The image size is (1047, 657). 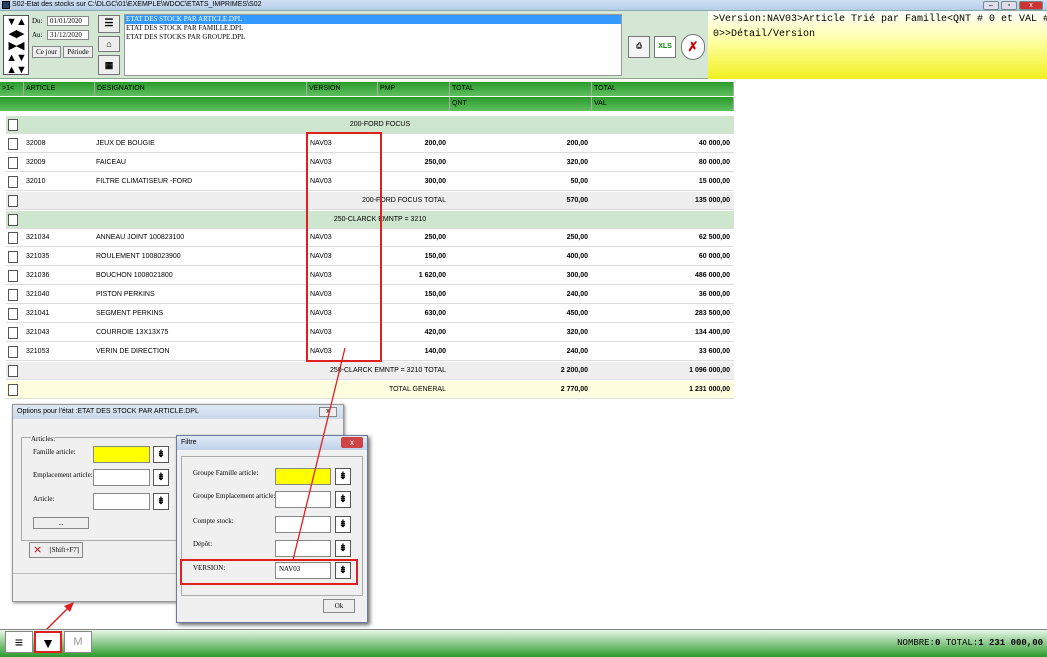 What do you see at coordinates (937, 643) in the screenshot?
I see `nombre-value: 0` at bounding box center [937, 643].